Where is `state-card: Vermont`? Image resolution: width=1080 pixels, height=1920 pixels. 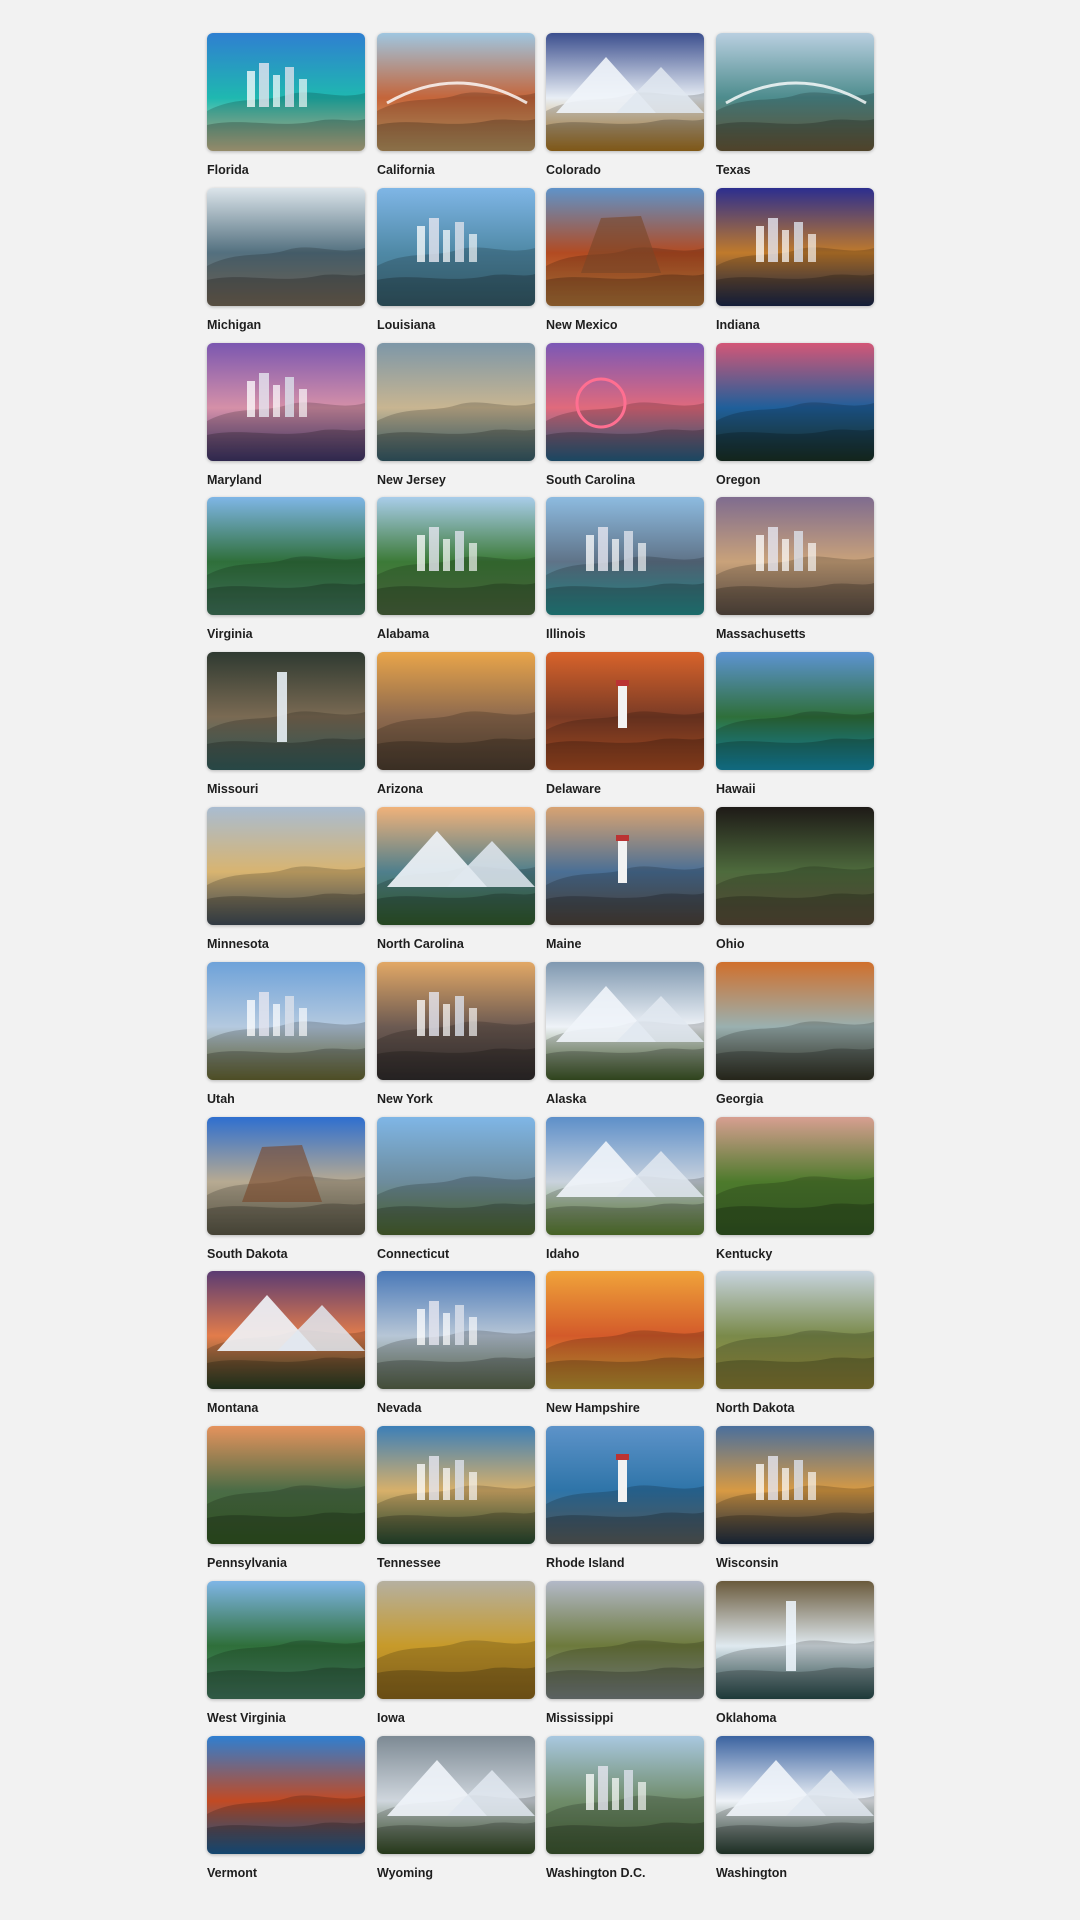 state-card: Vermont is located at coordinates (286, 1808).